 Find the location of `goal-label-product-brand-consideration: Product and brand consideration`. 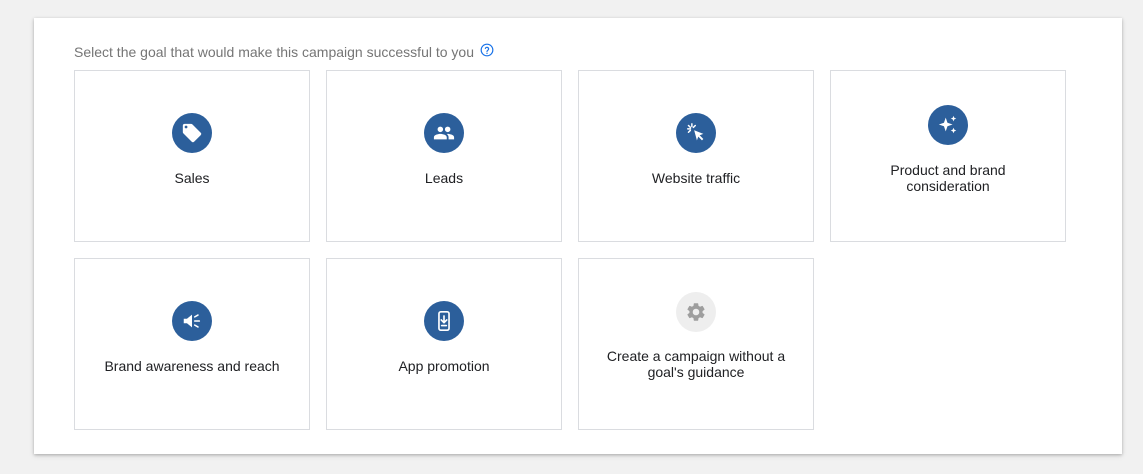

goal-label-product-brand-consideration: Product and brand consideration is located at coordinates (948, 177).